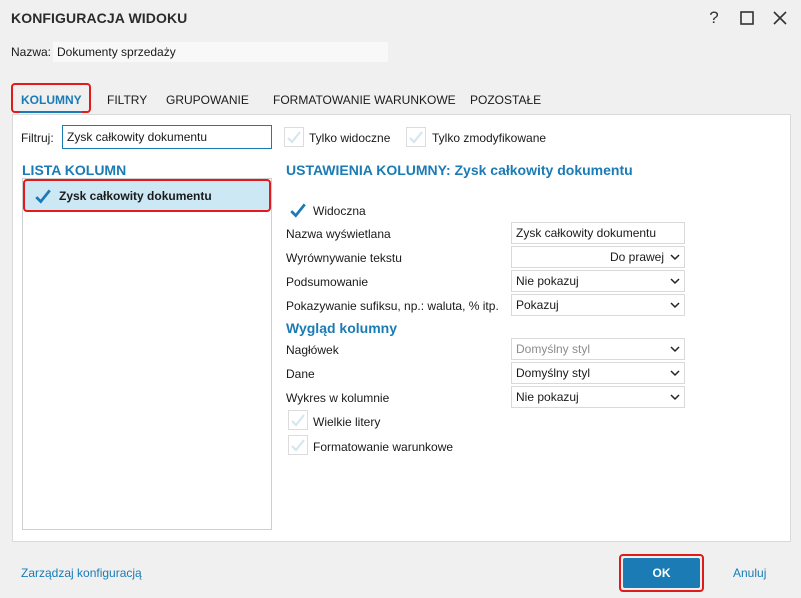 Image resolution: width=801 pixels, height=598 pixels. I want to click on uppercase-checkbox, so click(298, 420).